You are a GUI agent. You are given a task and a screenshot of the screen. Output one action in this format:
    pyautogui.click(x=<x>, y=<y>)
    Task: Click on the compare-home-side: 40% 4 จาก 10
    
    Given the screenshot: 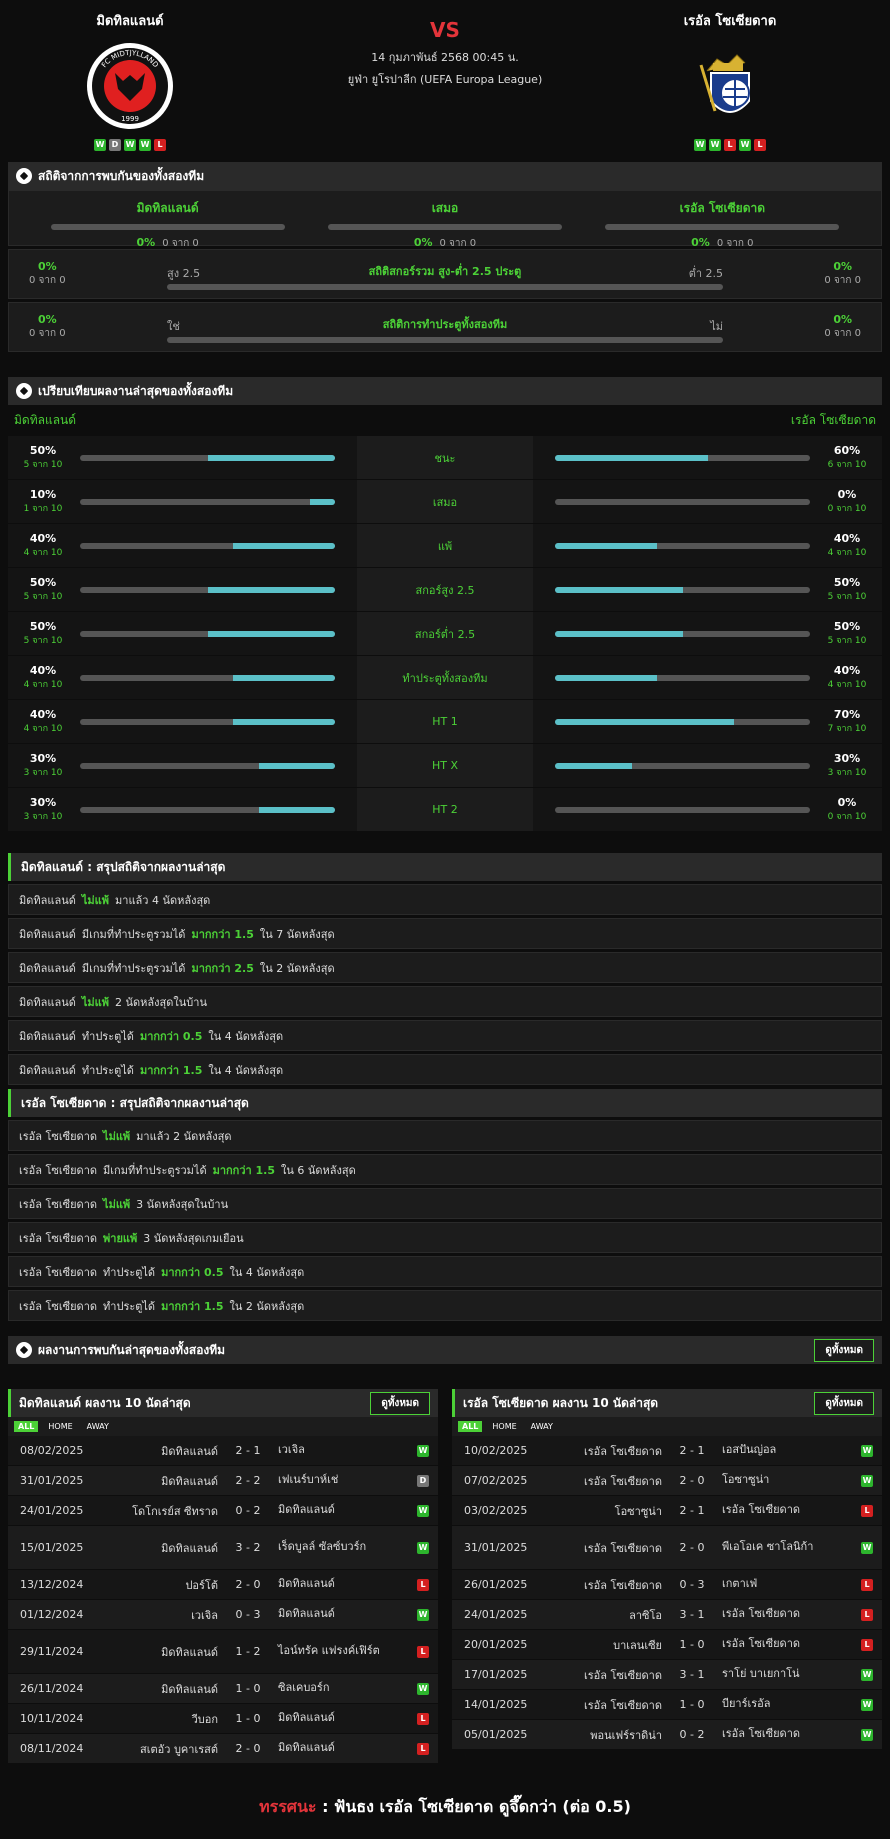 What is the action you would take?
    pyautogui.click(x=182, y=677)
    